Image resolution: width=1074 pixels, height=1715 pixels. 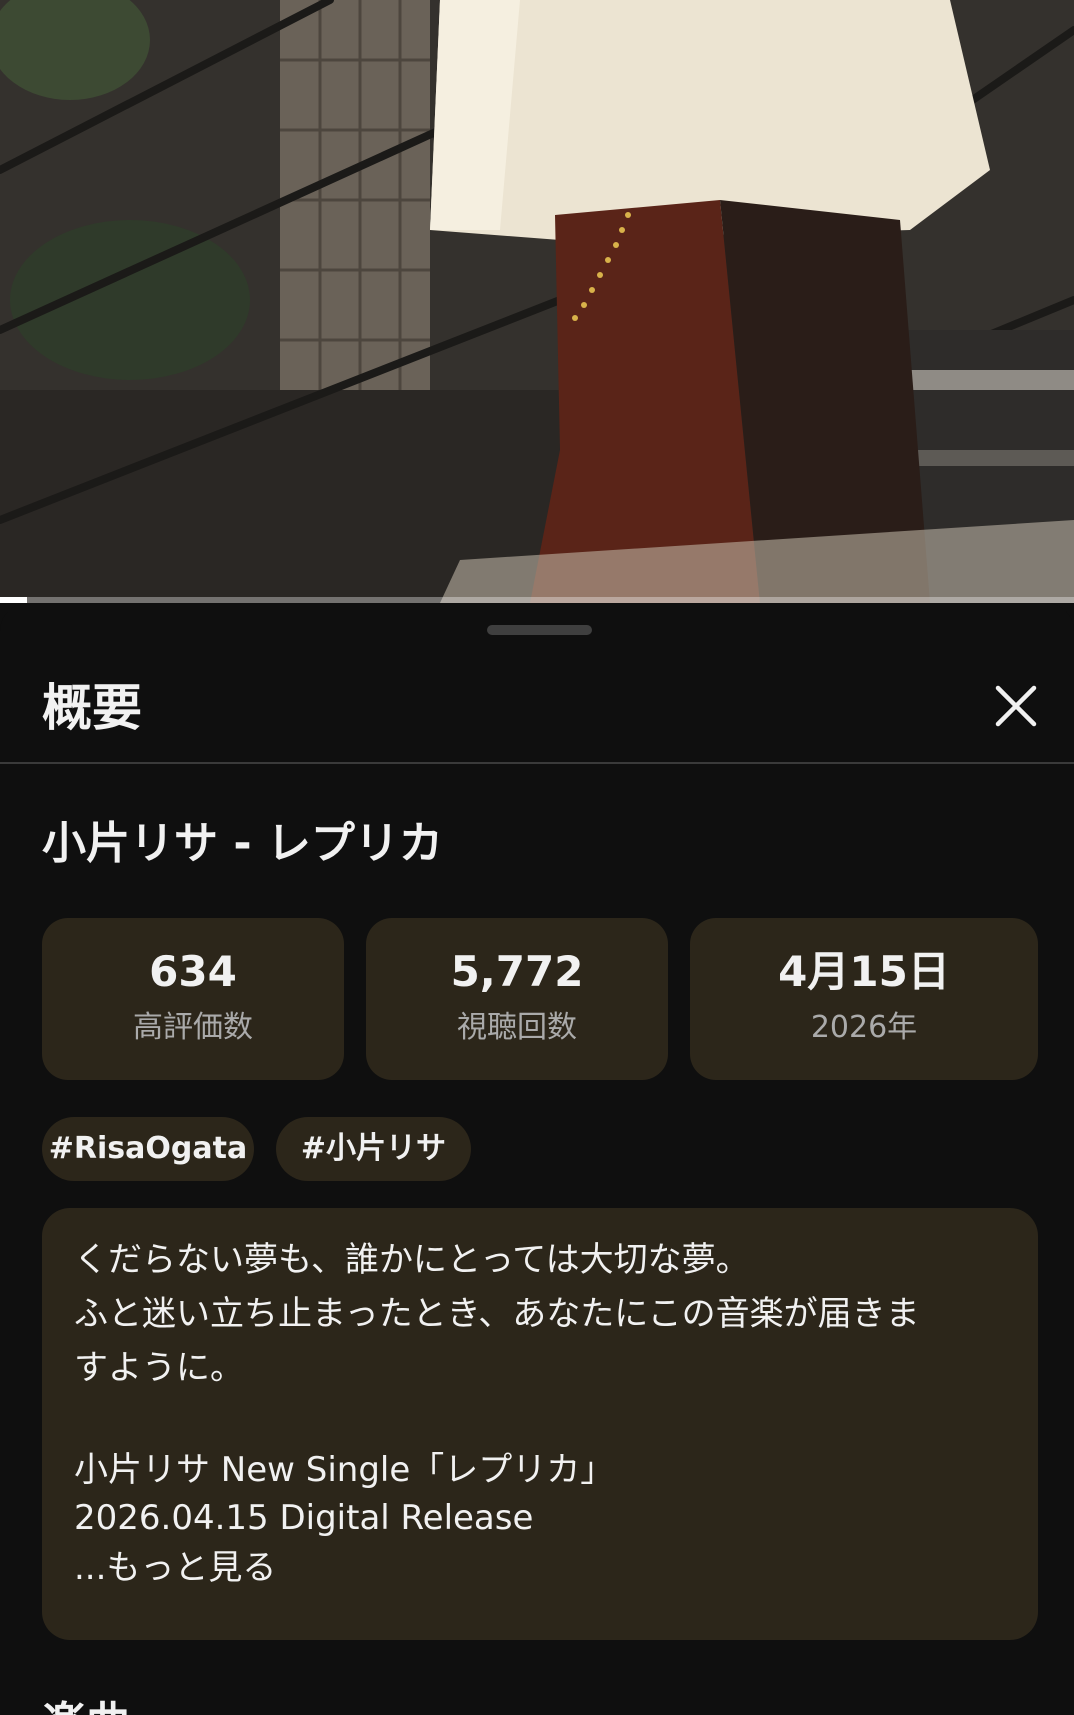 I want to click on section-title-music: 楽曲, so click(x=86, y=1704).